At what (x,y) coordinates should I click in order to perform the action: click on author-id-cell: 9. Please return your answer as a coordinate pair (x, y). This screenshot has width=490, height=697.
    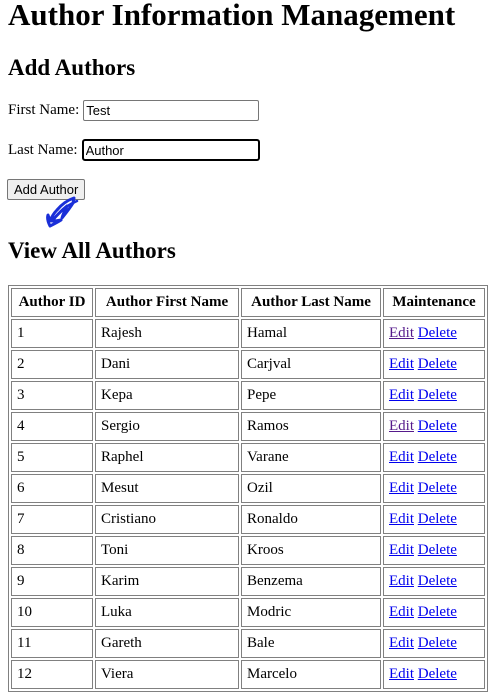
    Looking at the image, I should click on (52, 581).